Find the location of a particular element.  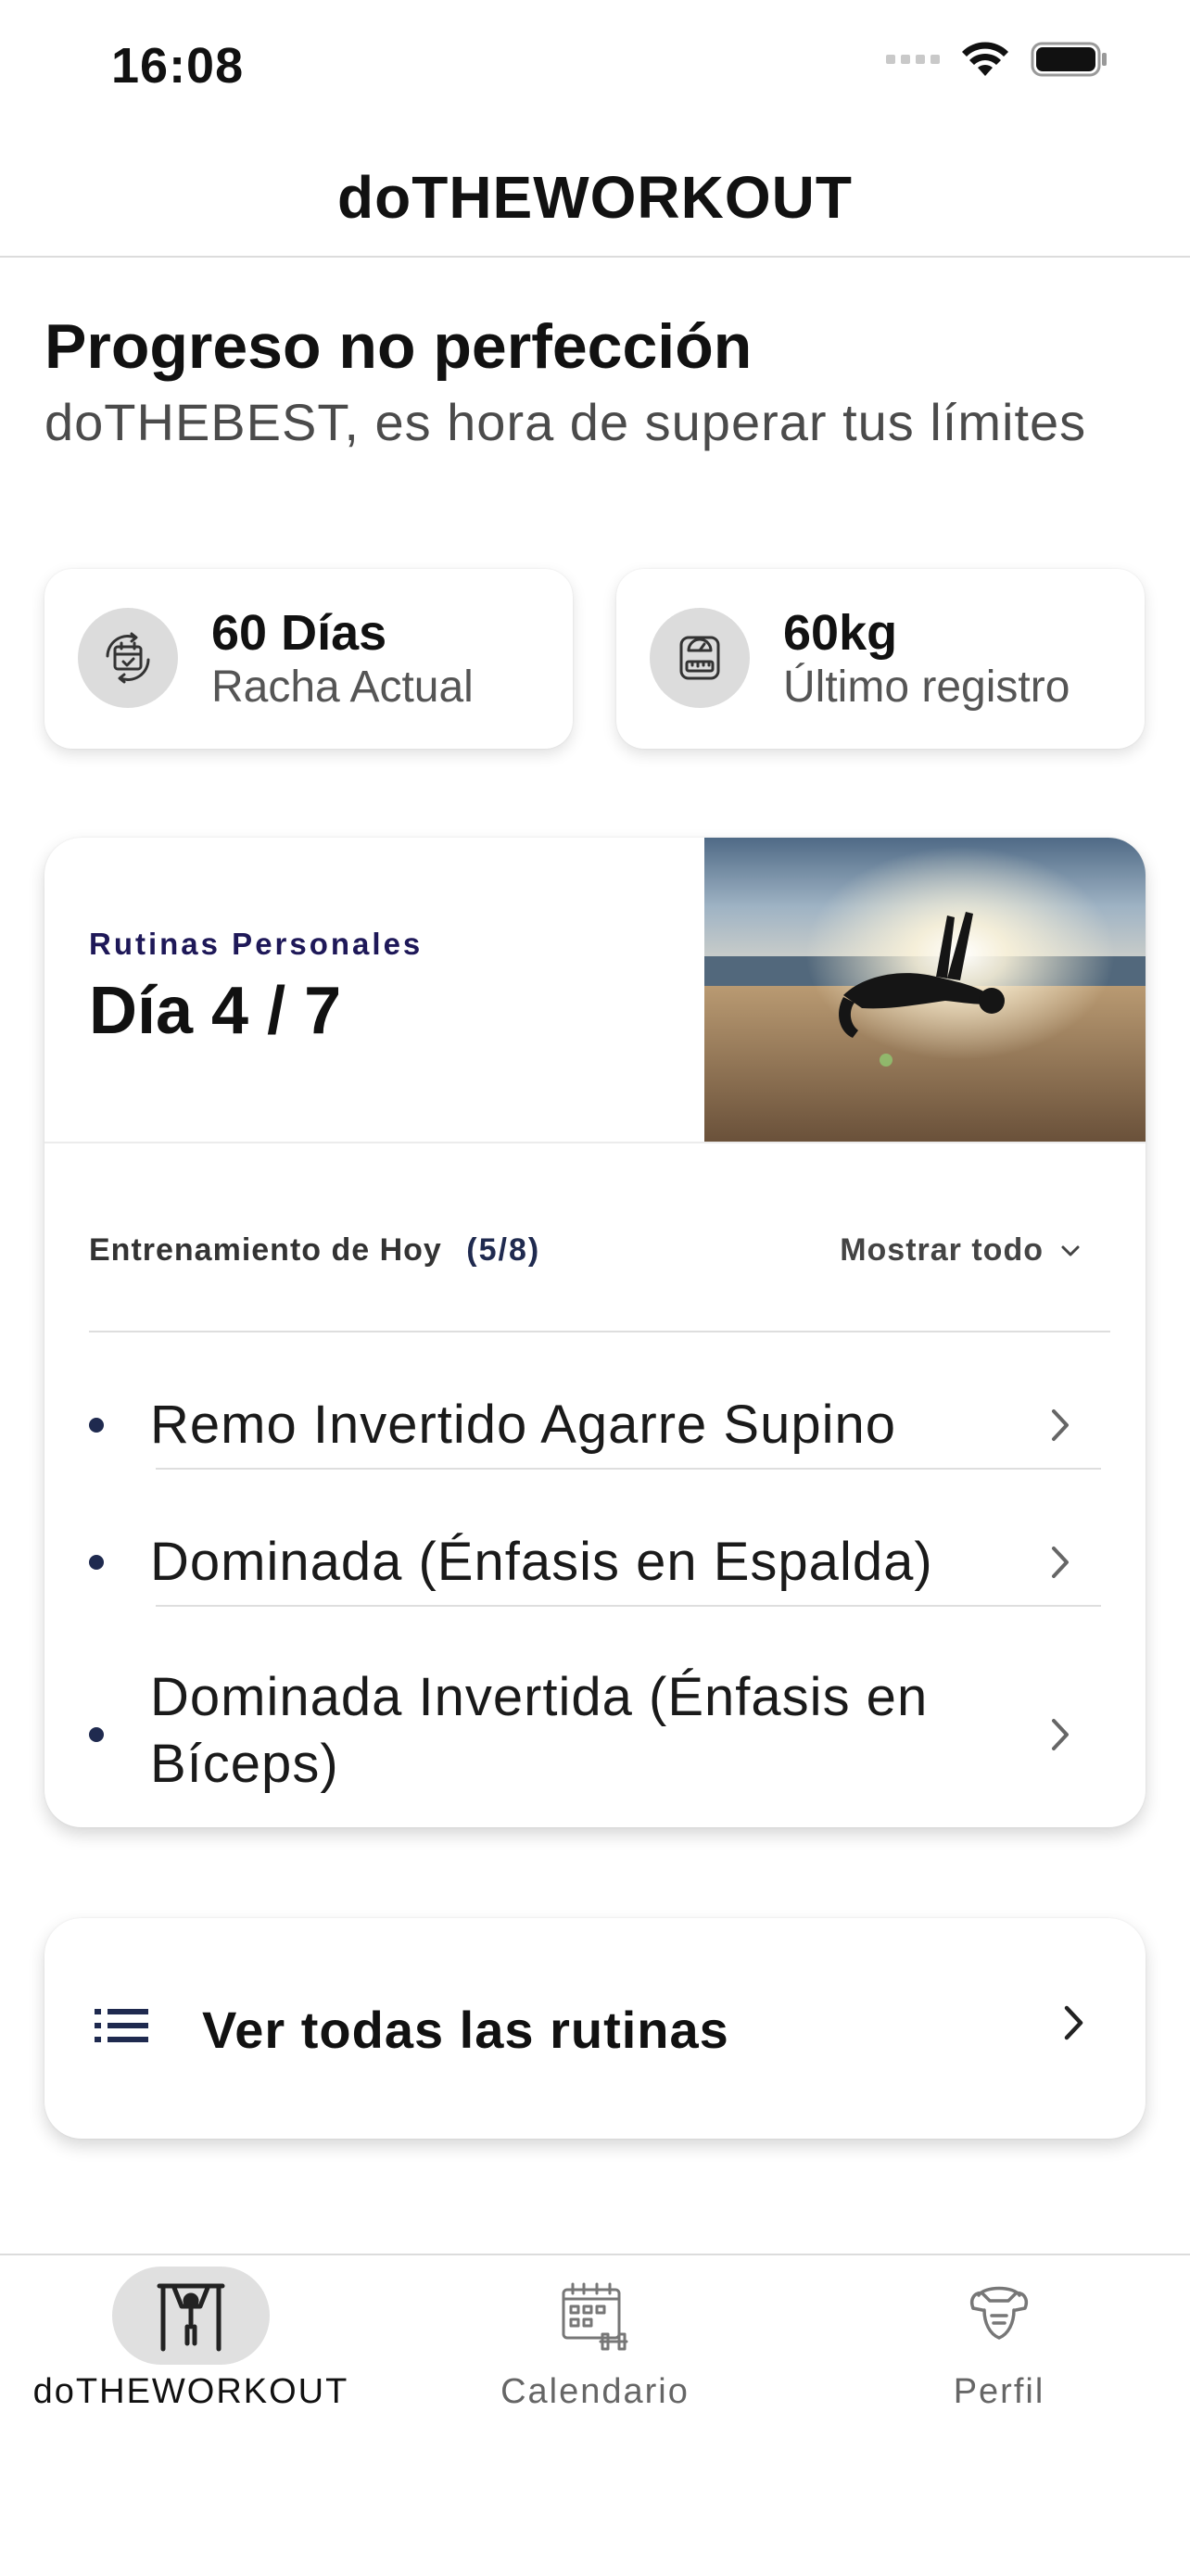

tab-label: Calendario is located at coordinates (595, 2391).